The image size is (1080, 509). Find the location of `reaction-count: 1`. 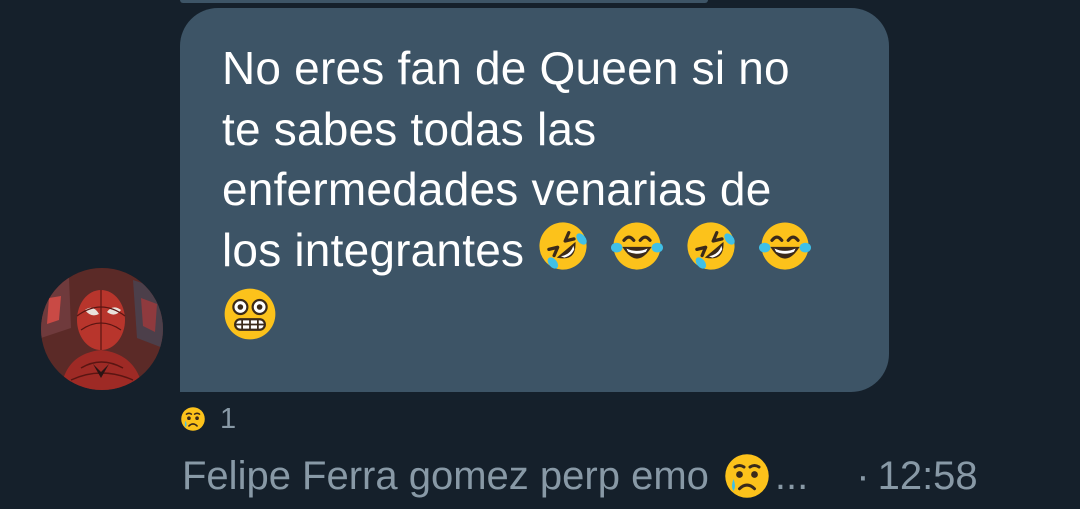

reaction-count: 1 is located at coordinates (228, 418).